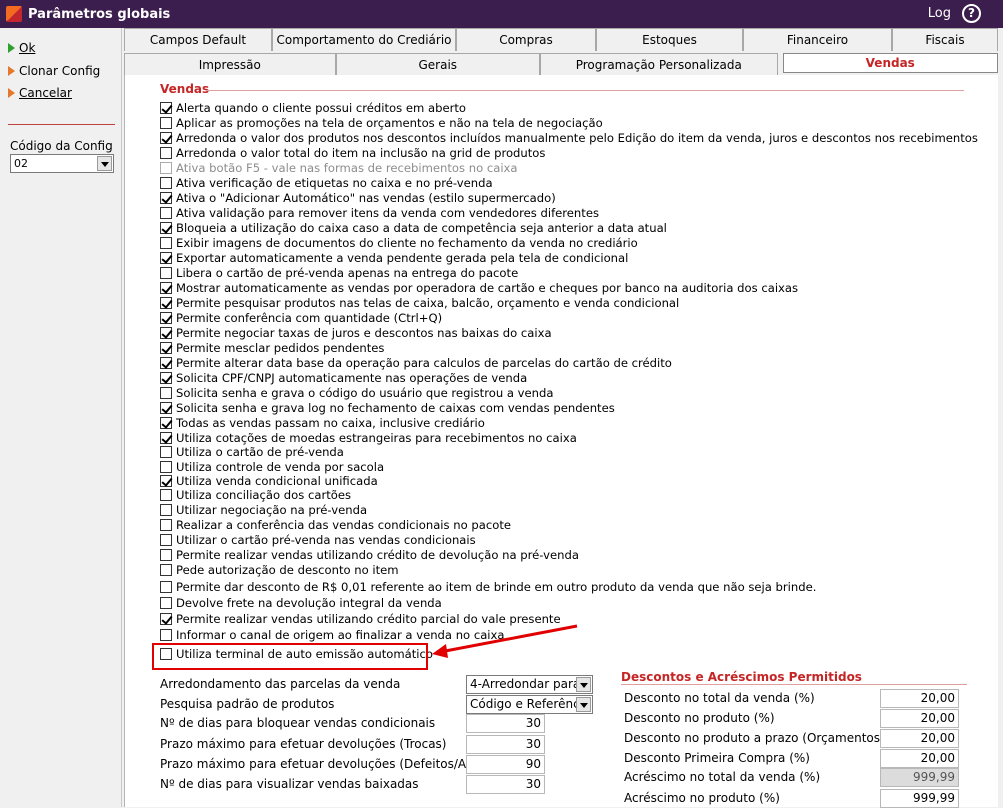  I want to click on tab-estoques: Estoques, so click(669, 39).